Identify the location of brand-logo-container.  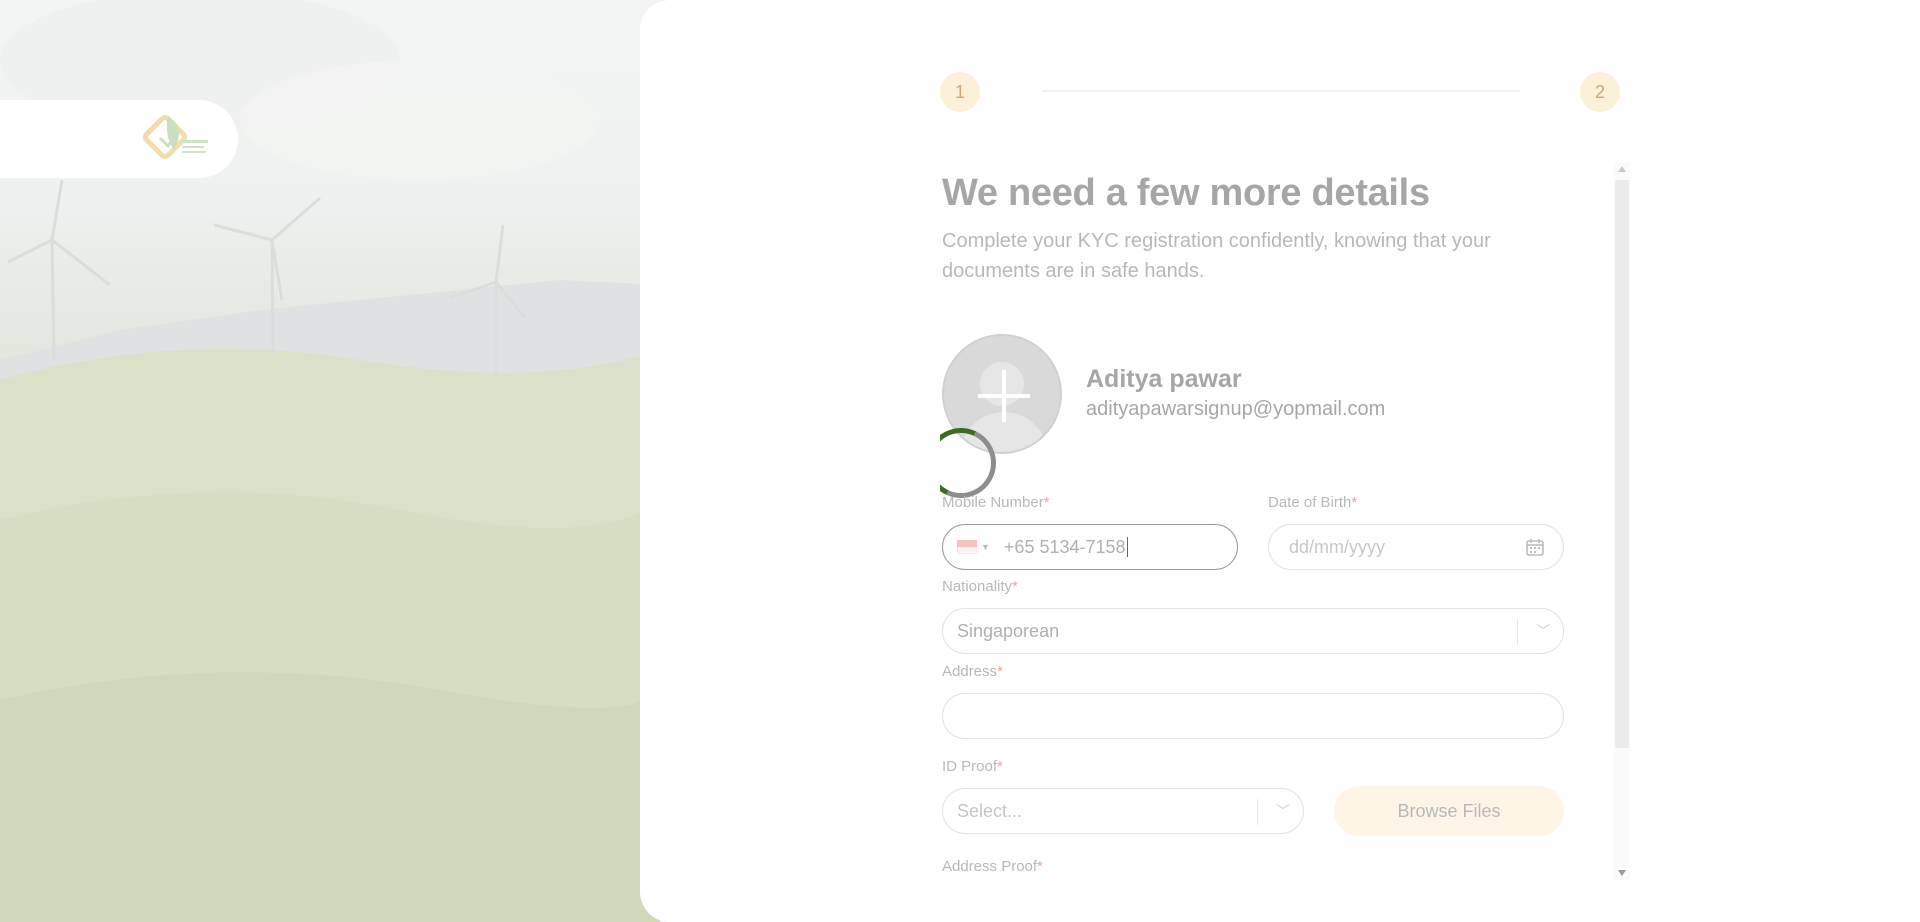
(119, 139).